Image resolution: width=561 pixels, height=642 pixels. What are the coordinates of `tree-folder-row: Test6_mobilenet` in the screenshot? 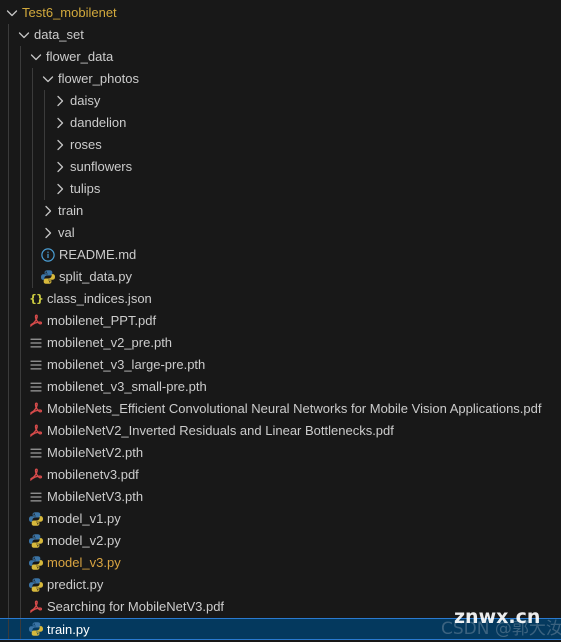 It's located at (280, 13).